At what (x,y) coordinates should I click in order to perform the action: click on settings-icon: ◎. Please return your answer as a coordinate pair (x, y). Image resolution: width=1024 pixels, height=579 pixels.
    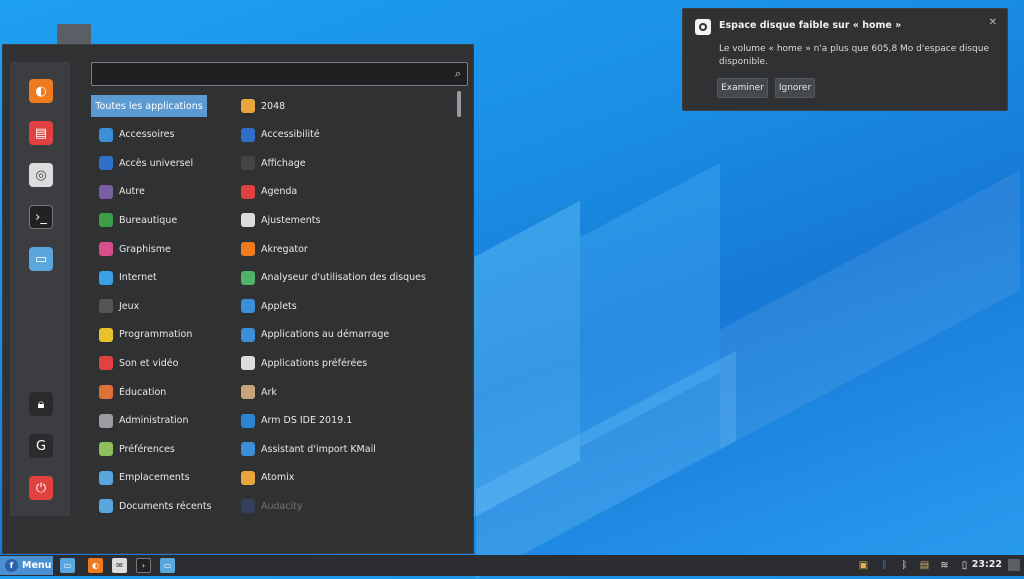
    Looking at the image, I should click on (41, 175).